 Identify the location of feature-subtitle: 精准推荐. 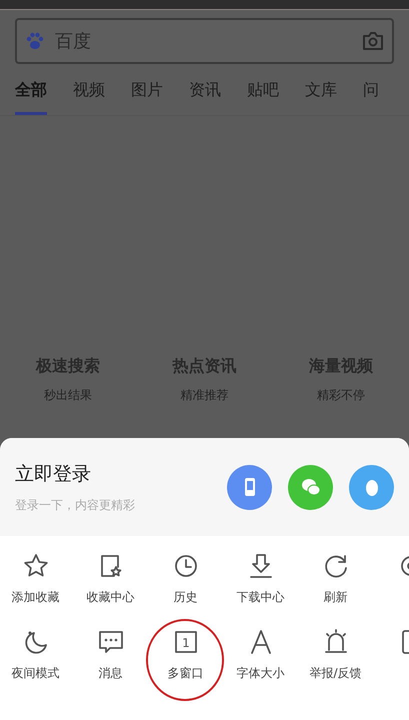
(204, 395).